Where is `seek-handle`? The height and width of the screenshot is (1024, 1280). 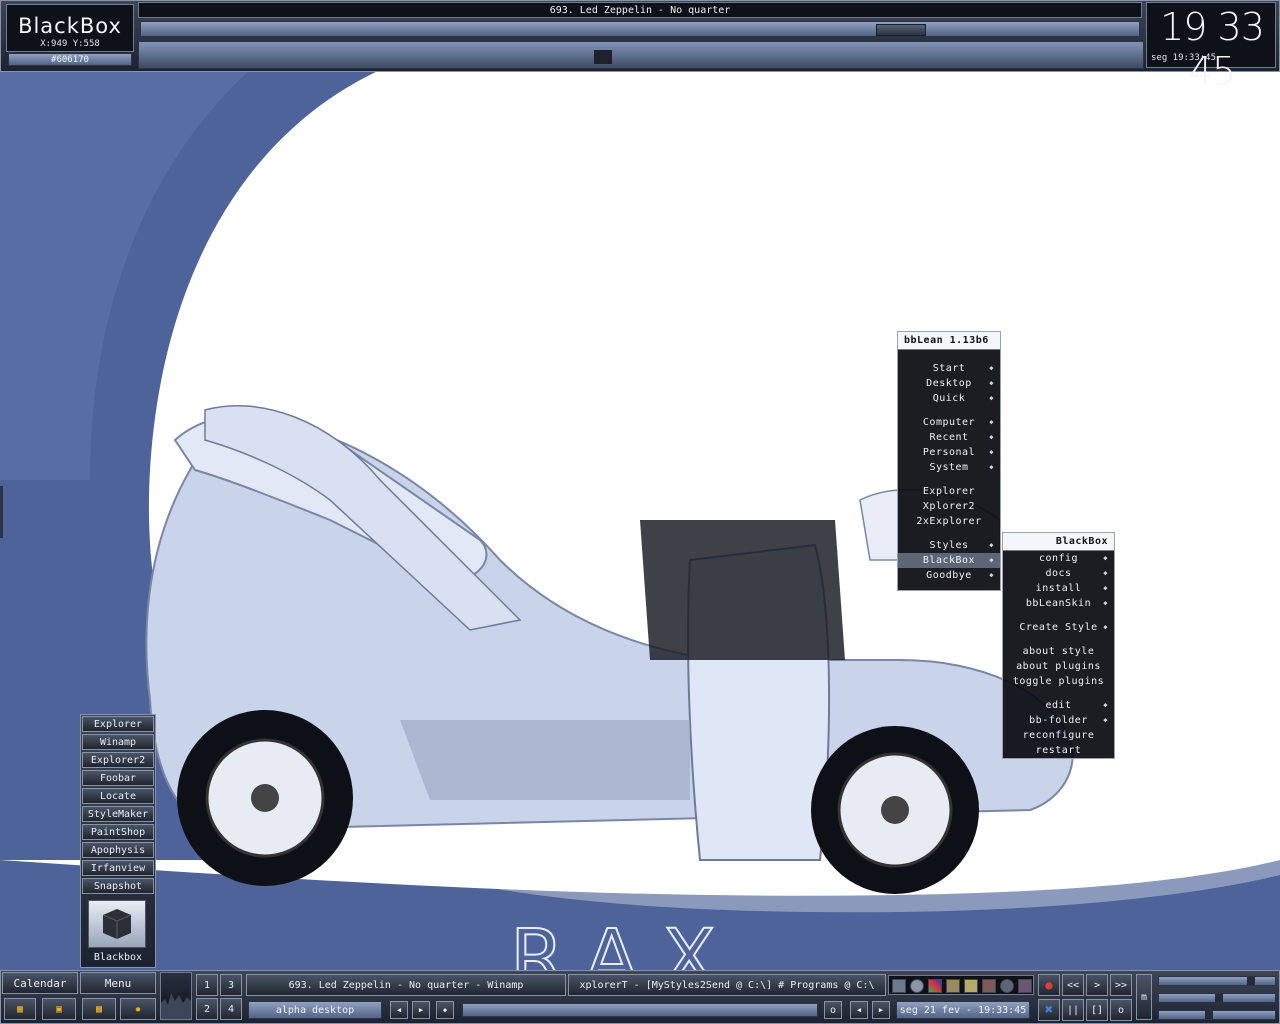 seek-handle is located at coordinates (901, 30).